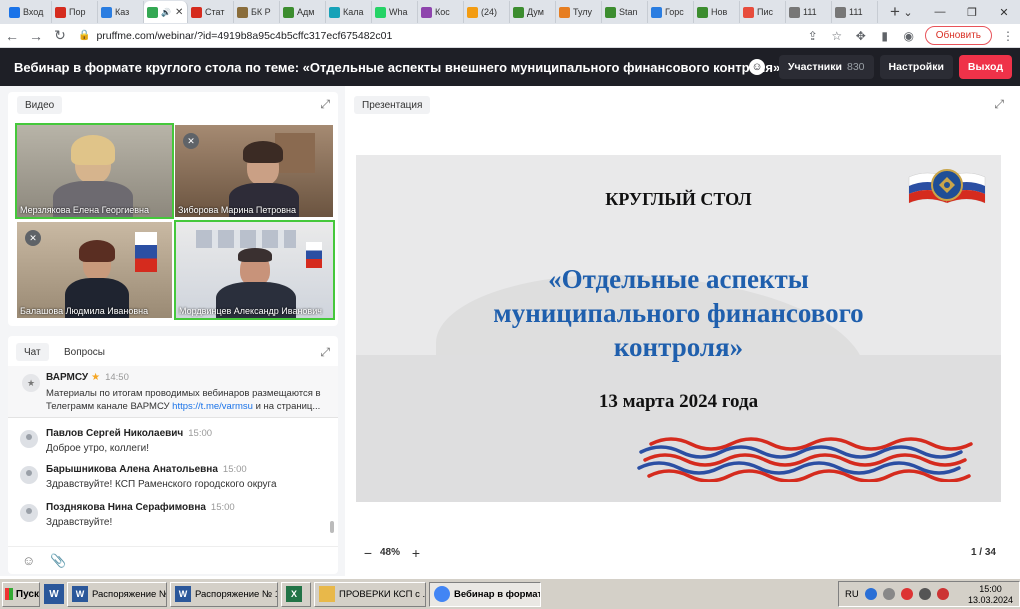 The image size is (1020, 609). I want to click on browser-tab: Стат, so click(211, 12).